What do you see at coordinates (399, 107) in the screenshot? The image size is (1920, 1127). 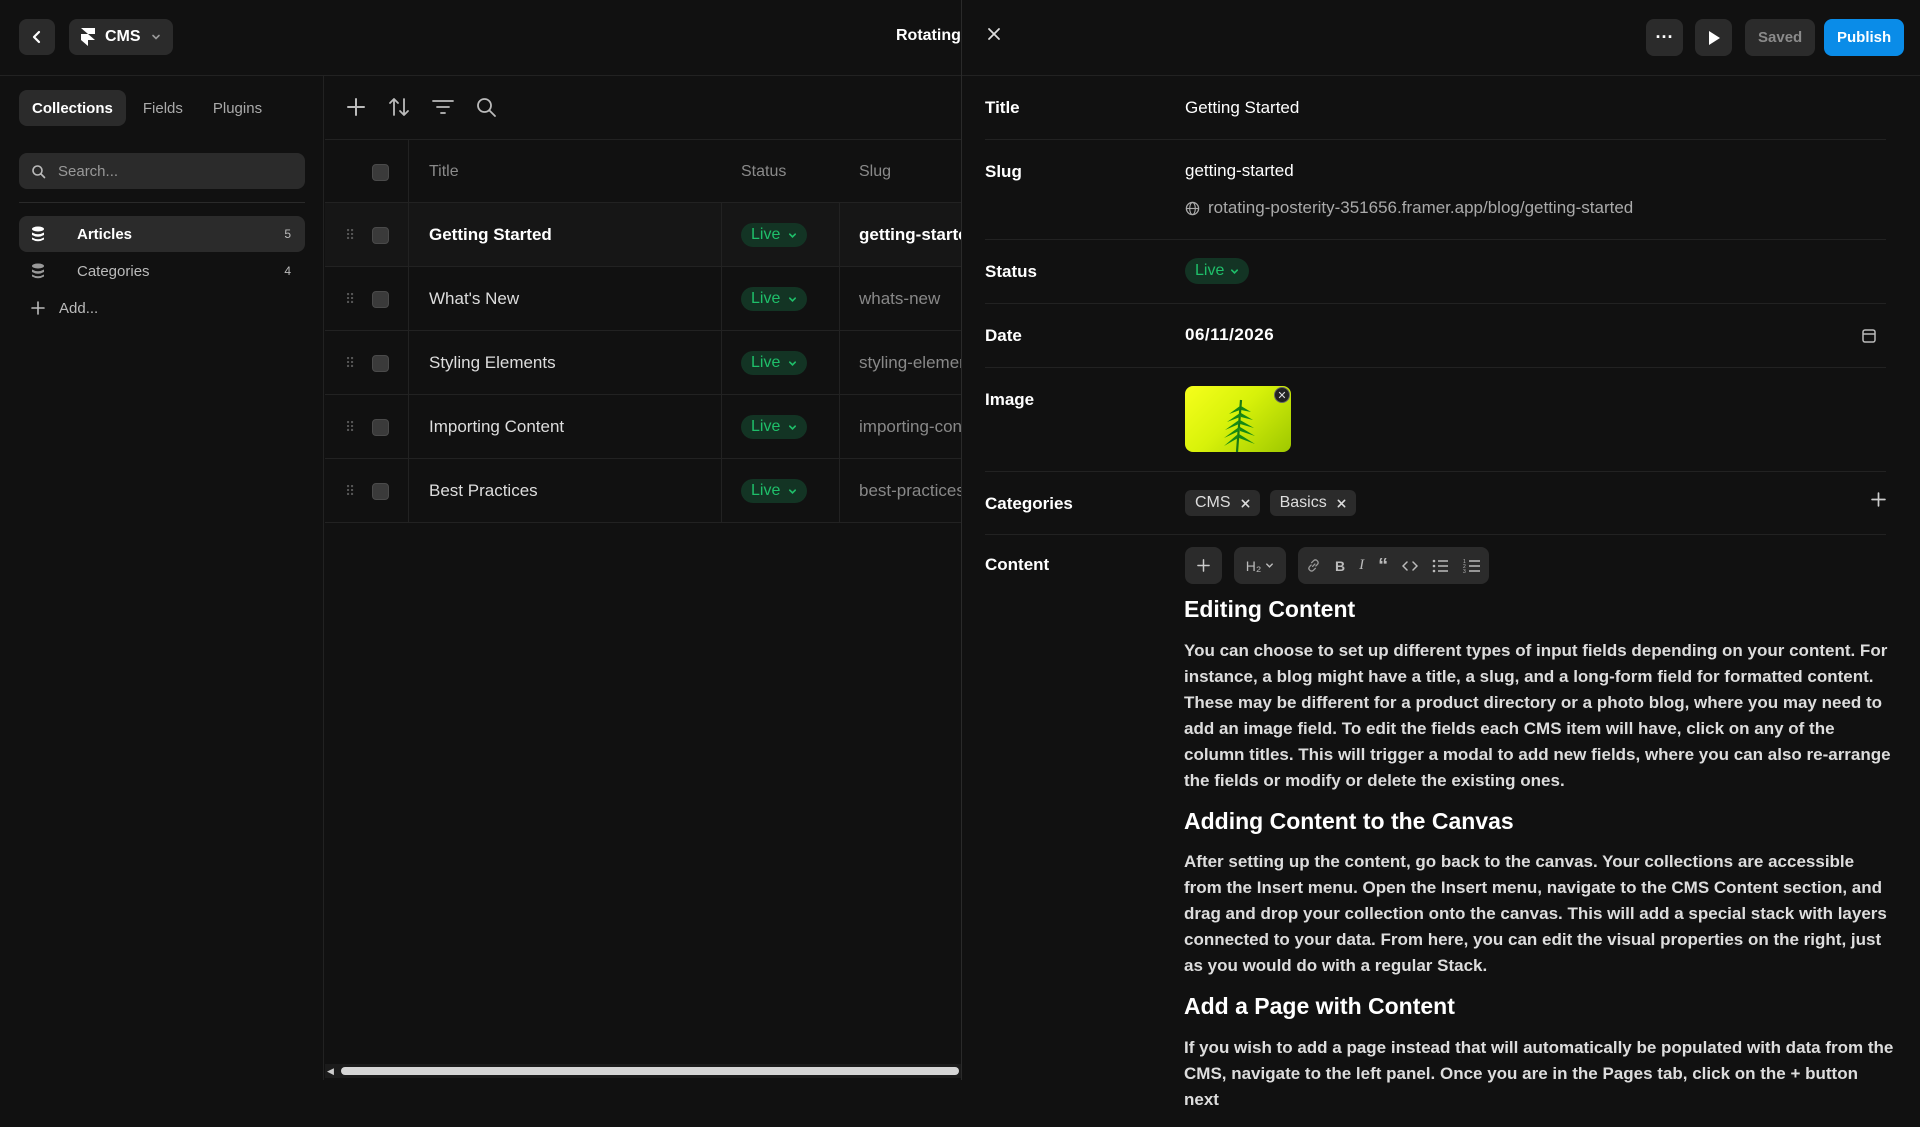 I see `sort-icon` at bounding box center [399, 107].